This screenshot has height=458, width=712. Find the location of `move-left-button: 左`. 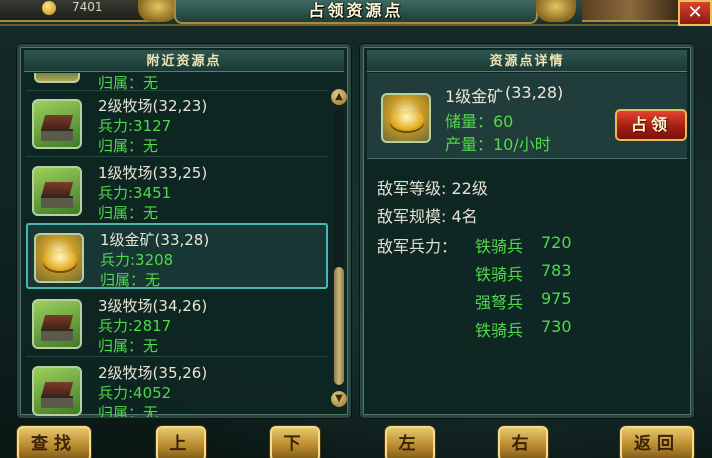

move-left-button: 左 is located at coordinates (410, 442).